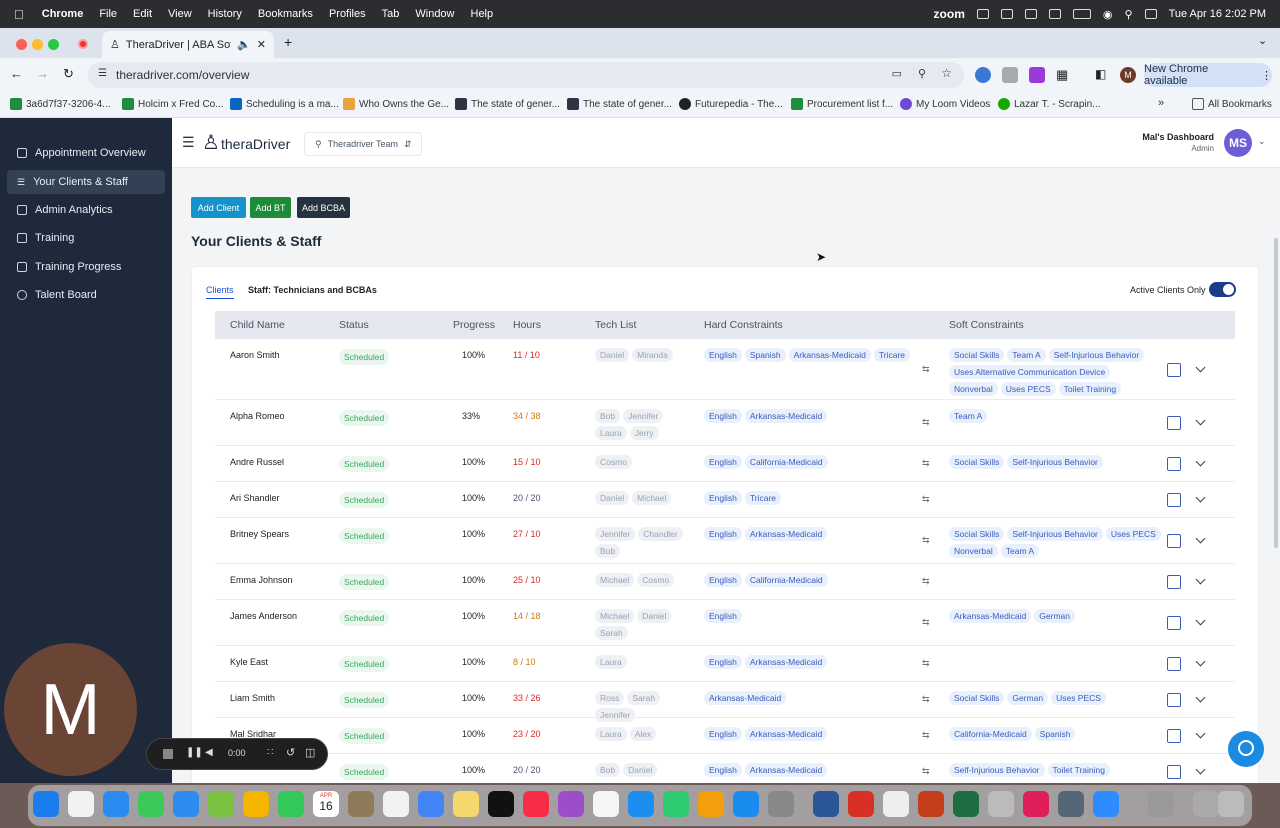 This screenshot has height=828, width=1280. I want to click on facetime-icon, so click(291, 804).